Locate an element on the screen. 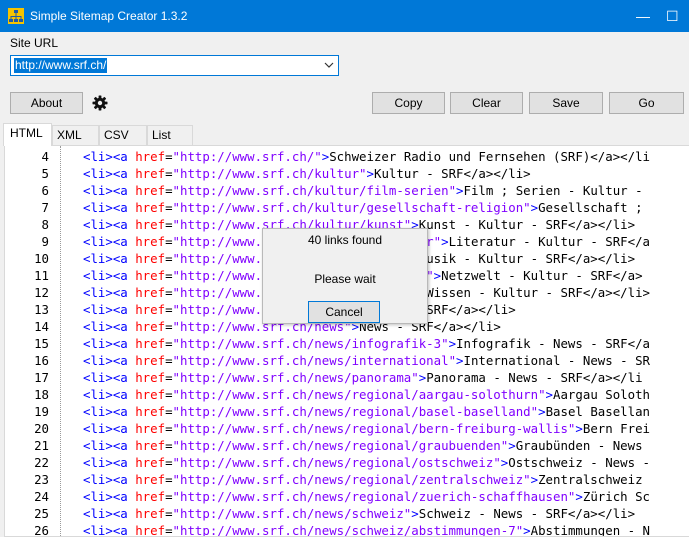 Image resolution: width=689 pixels, height=537 pixels. link-text: Film ; Serien - Kultur - is located at coordinates (553, 190).